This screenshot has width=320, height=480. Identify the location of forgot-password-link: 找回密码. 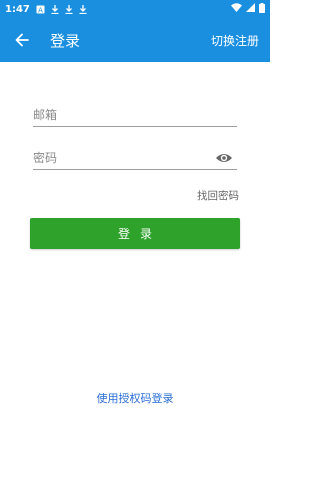
(218, 195).